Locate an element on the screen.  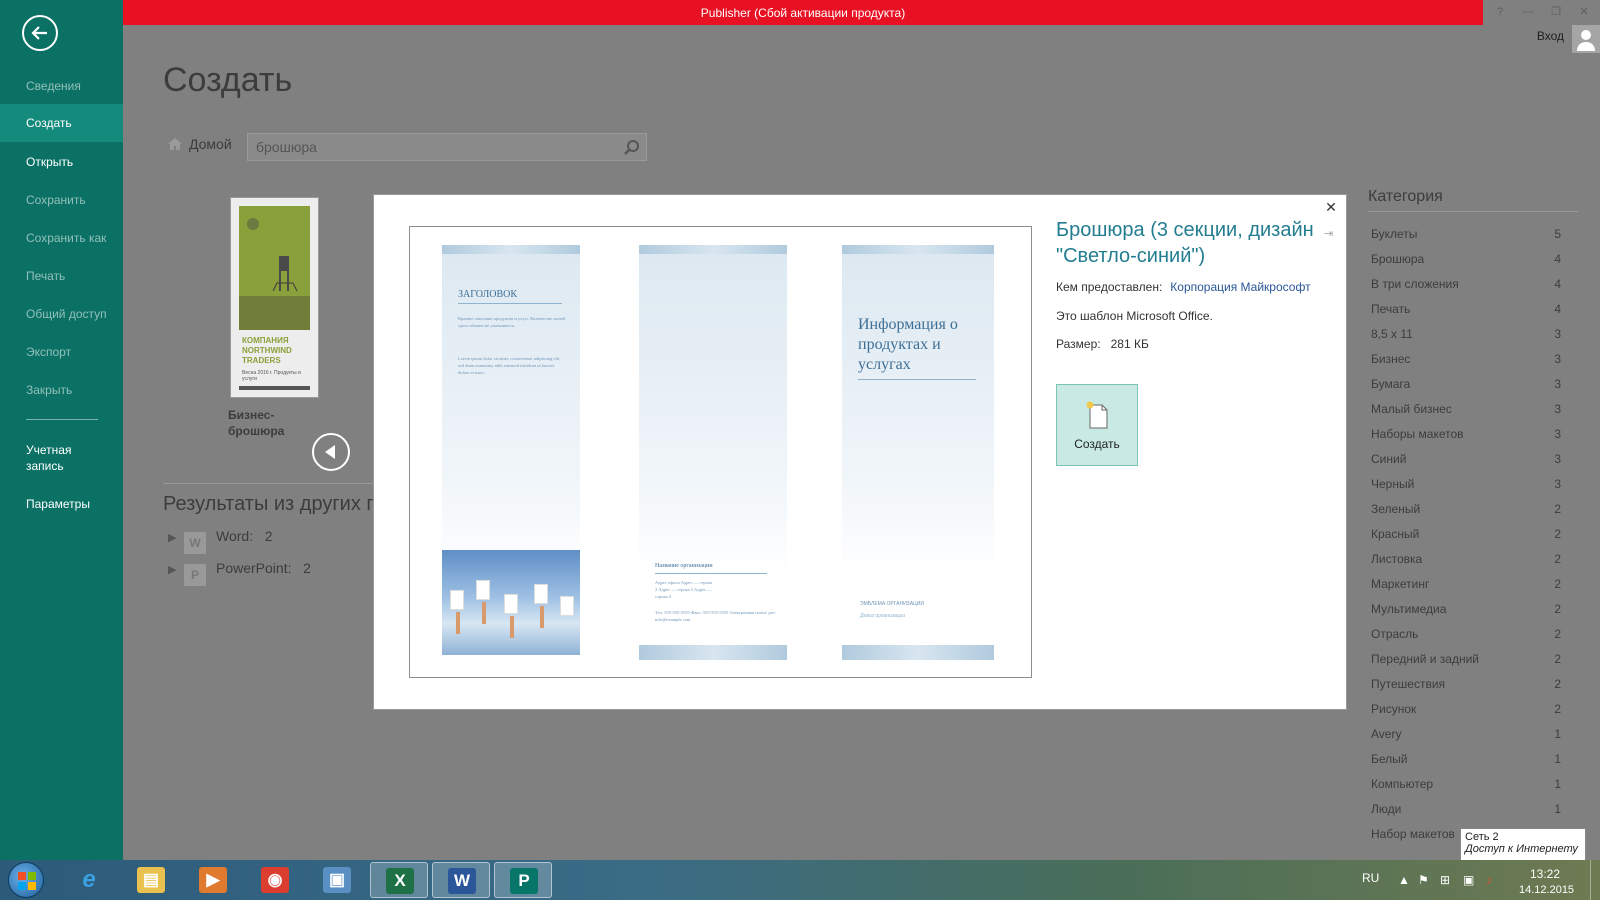
category-name: Путешествия is located at coordinates (1408, 684).